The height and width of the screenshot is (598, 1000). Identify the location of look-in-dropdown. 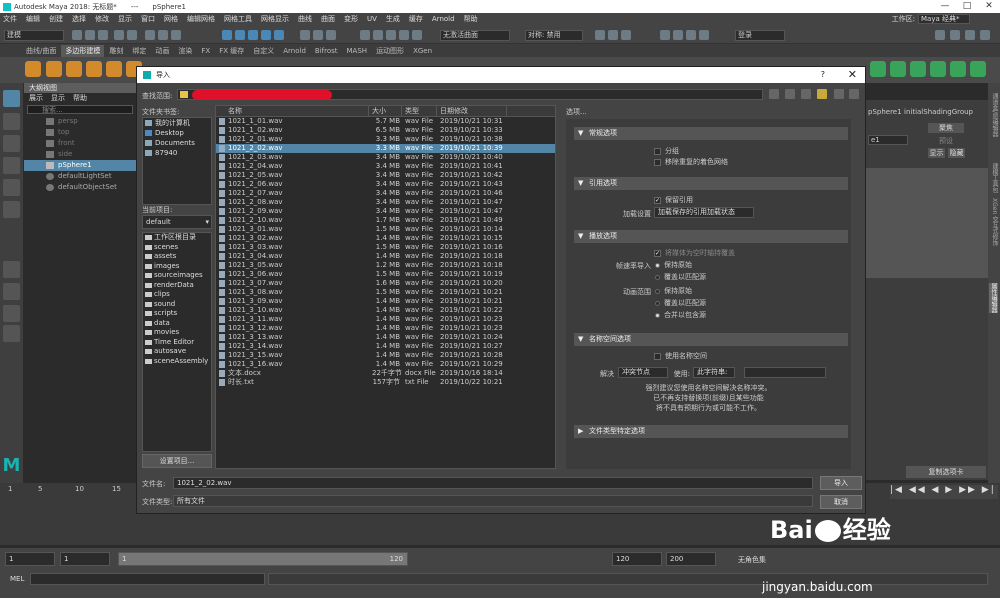
(470, 94).